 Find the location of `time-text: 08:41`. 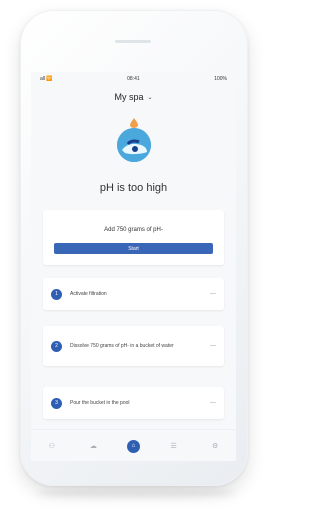

time-text: 08:41 is located at coordinates (133, 79).